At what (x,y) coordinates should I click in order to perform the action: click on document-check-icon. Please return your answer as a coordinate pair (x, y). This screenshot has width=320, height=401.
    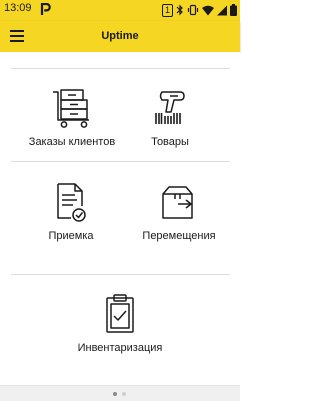
    Looking at the image, I should click on (71, 202).